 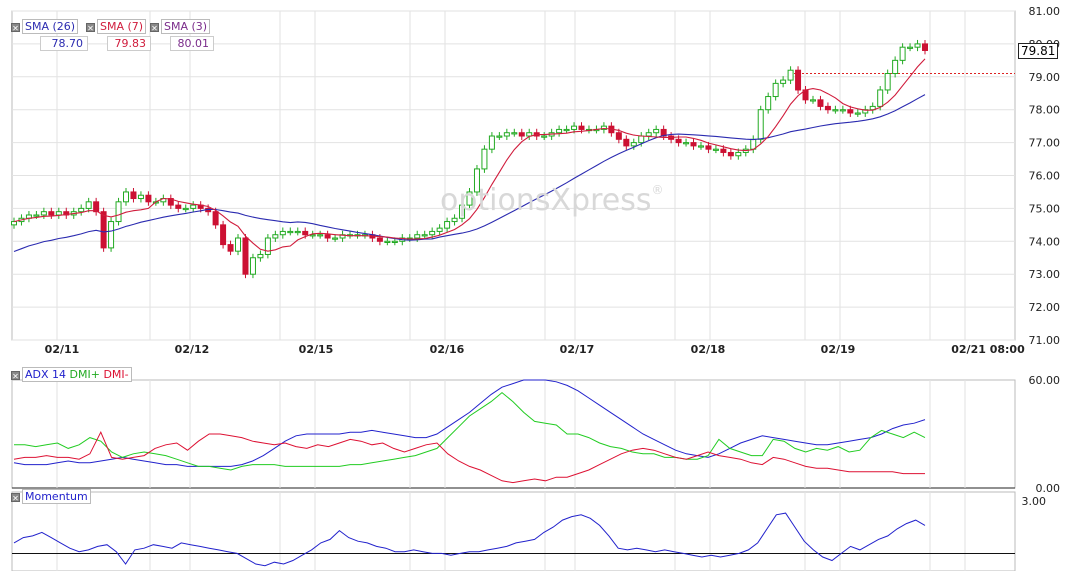 I want to click on legend-adx: ✕ ADX 14 DMI+ DMI-, so click(x=71, y=374).